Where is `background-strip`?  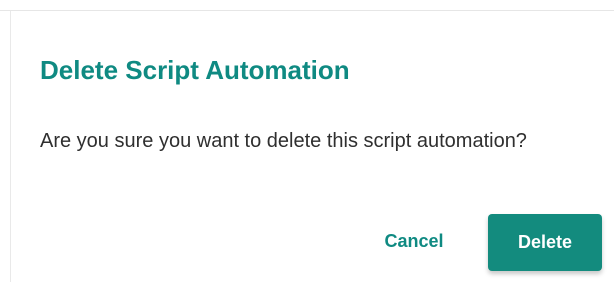
background-strip is located at coordinates (307, 5).